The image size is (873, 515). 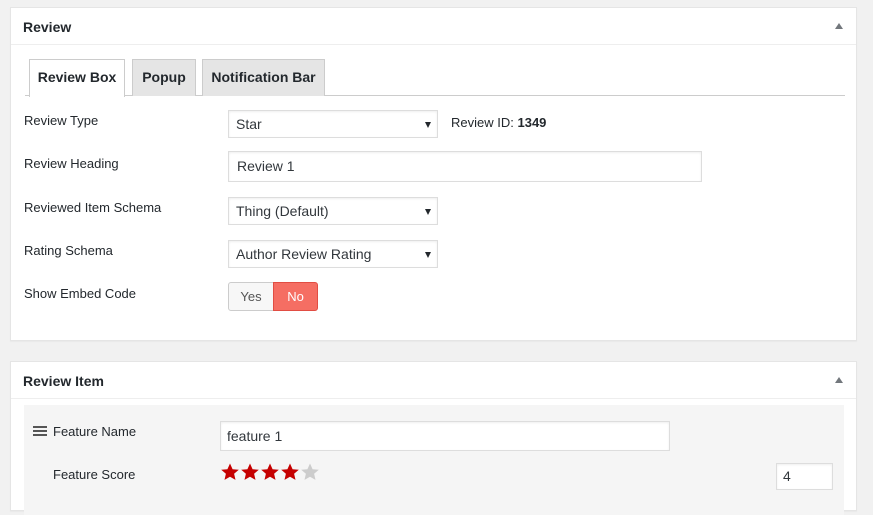 What do you see at coordinates (433, 380) in the screenshot?
I see `review-item-panel-header: Review Item` at bounding box center [433, 380].